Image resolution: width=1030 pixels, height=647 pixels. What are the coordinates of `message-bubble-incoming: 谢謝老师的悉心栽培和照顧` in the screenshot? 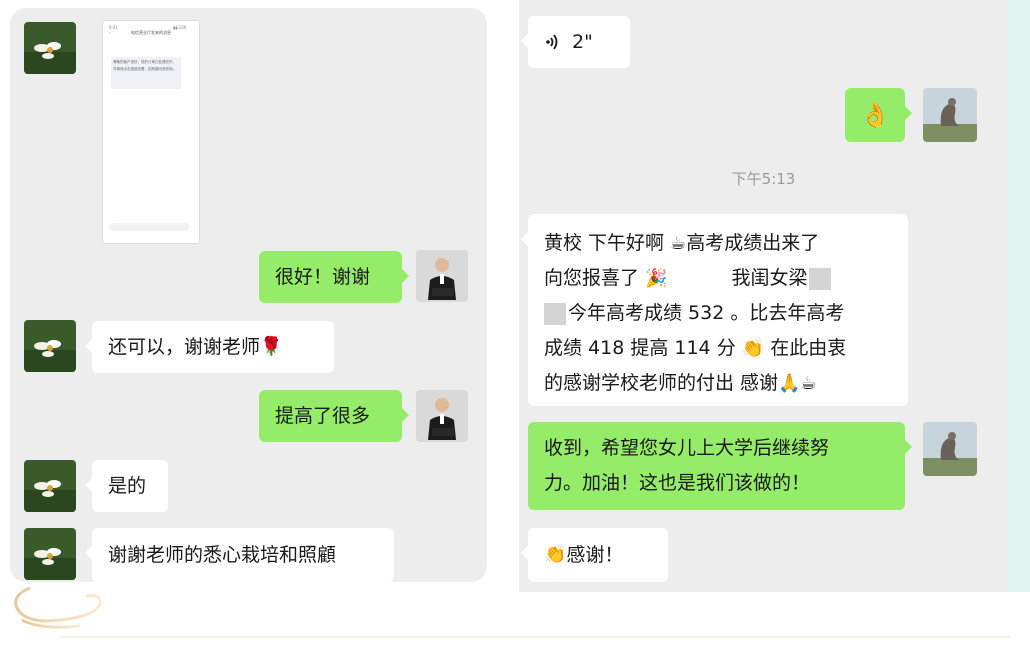 It's located at (239, 555).